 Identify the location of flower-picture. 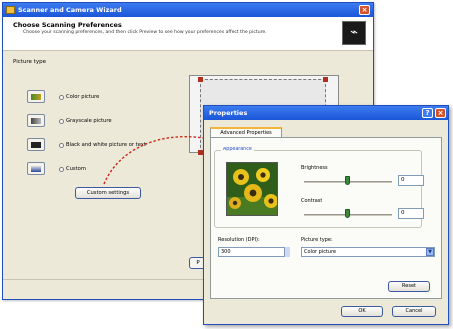
(252, 189).